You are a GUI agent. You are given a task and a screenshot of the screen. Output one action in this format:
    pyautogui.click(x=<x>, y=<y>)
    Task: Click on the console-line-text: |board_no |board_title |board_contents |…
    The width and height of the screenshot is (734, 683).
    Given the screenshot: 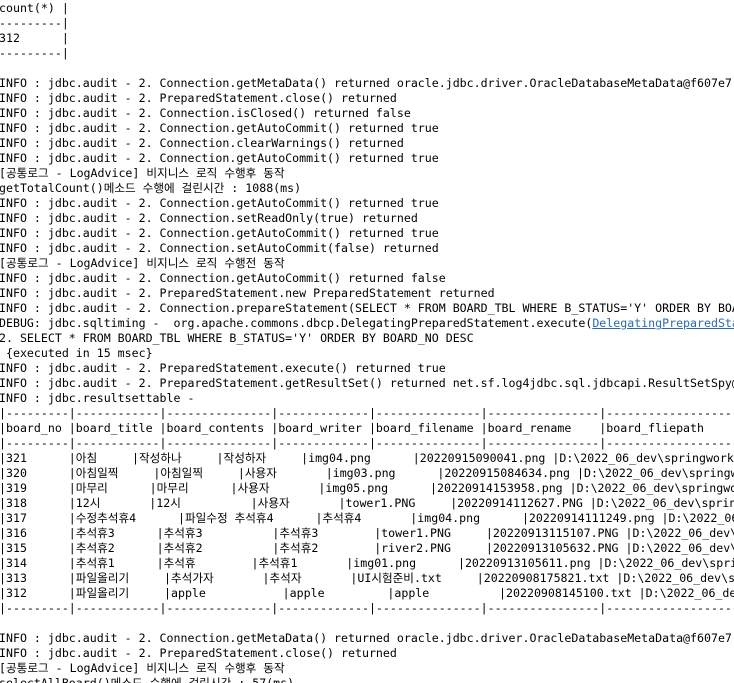 What is the action you would take?
    pyautogui.click(x=352, y=428)
    